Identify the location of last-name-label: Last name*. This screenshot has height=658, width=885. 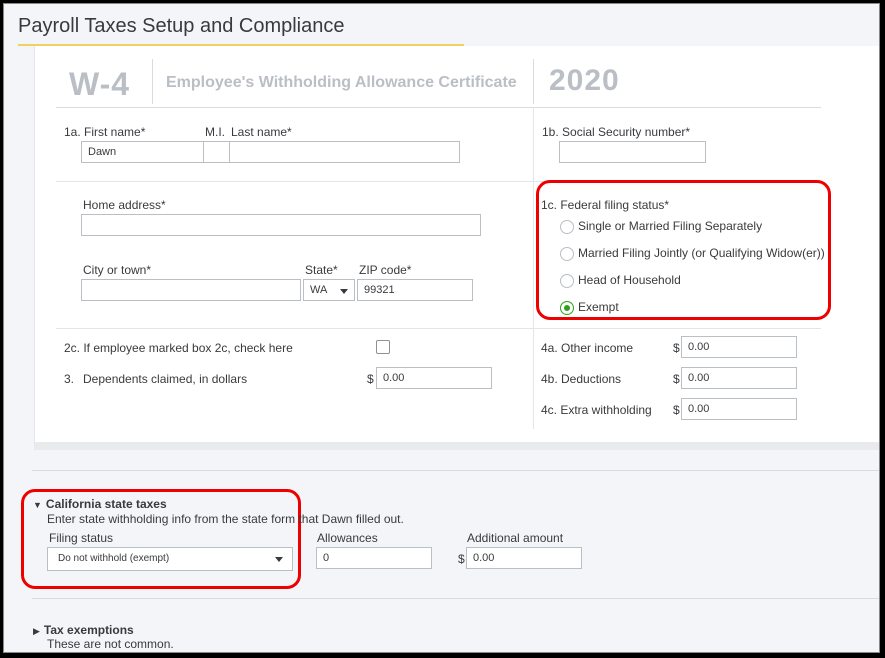
(261, 132).